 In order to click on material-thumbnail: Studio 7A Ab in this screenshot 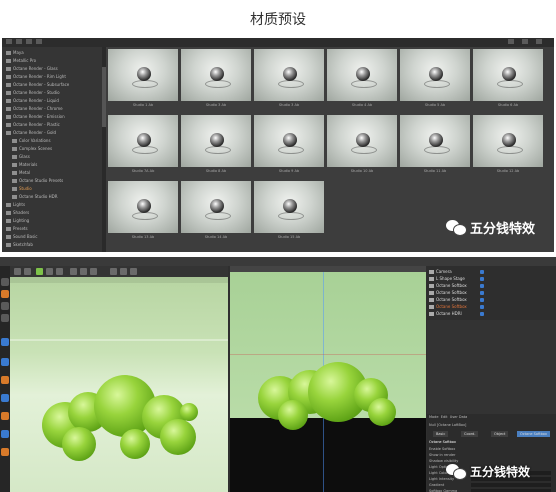, I will do `click(143, 145)`.